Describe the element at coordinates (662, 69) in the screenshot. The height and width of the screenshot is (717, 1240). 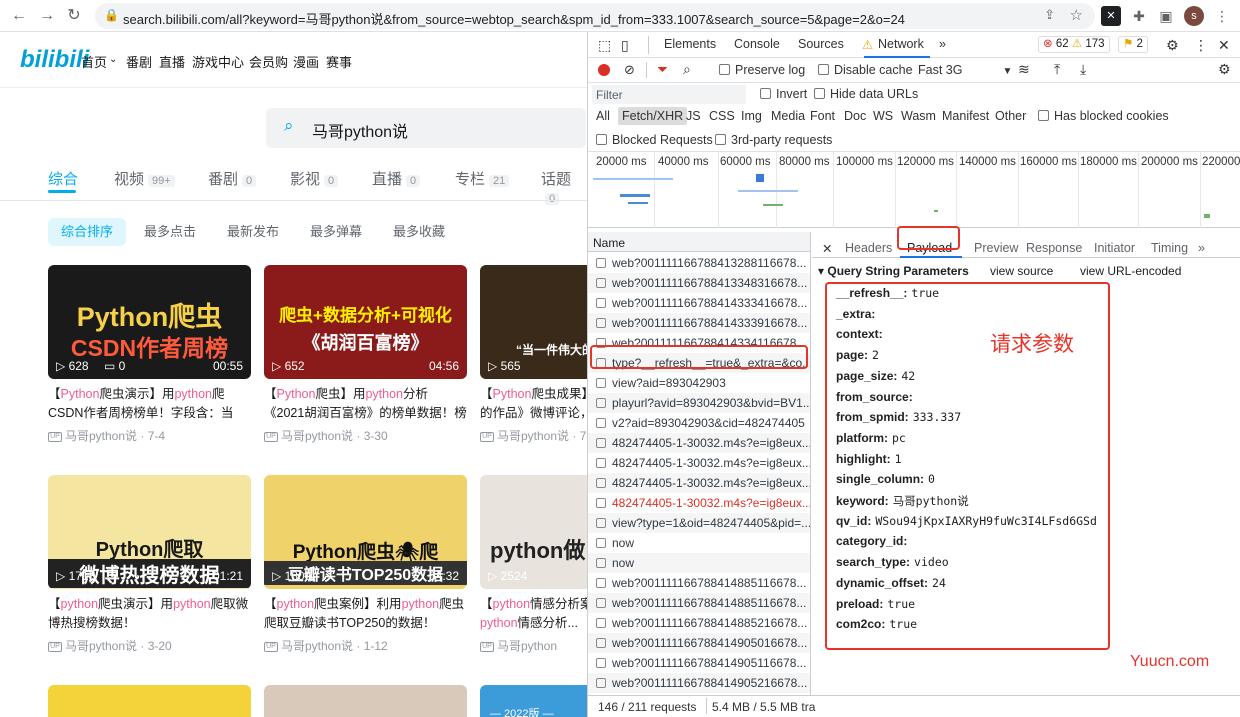
I see `filter-icon: ⏷` at that location.